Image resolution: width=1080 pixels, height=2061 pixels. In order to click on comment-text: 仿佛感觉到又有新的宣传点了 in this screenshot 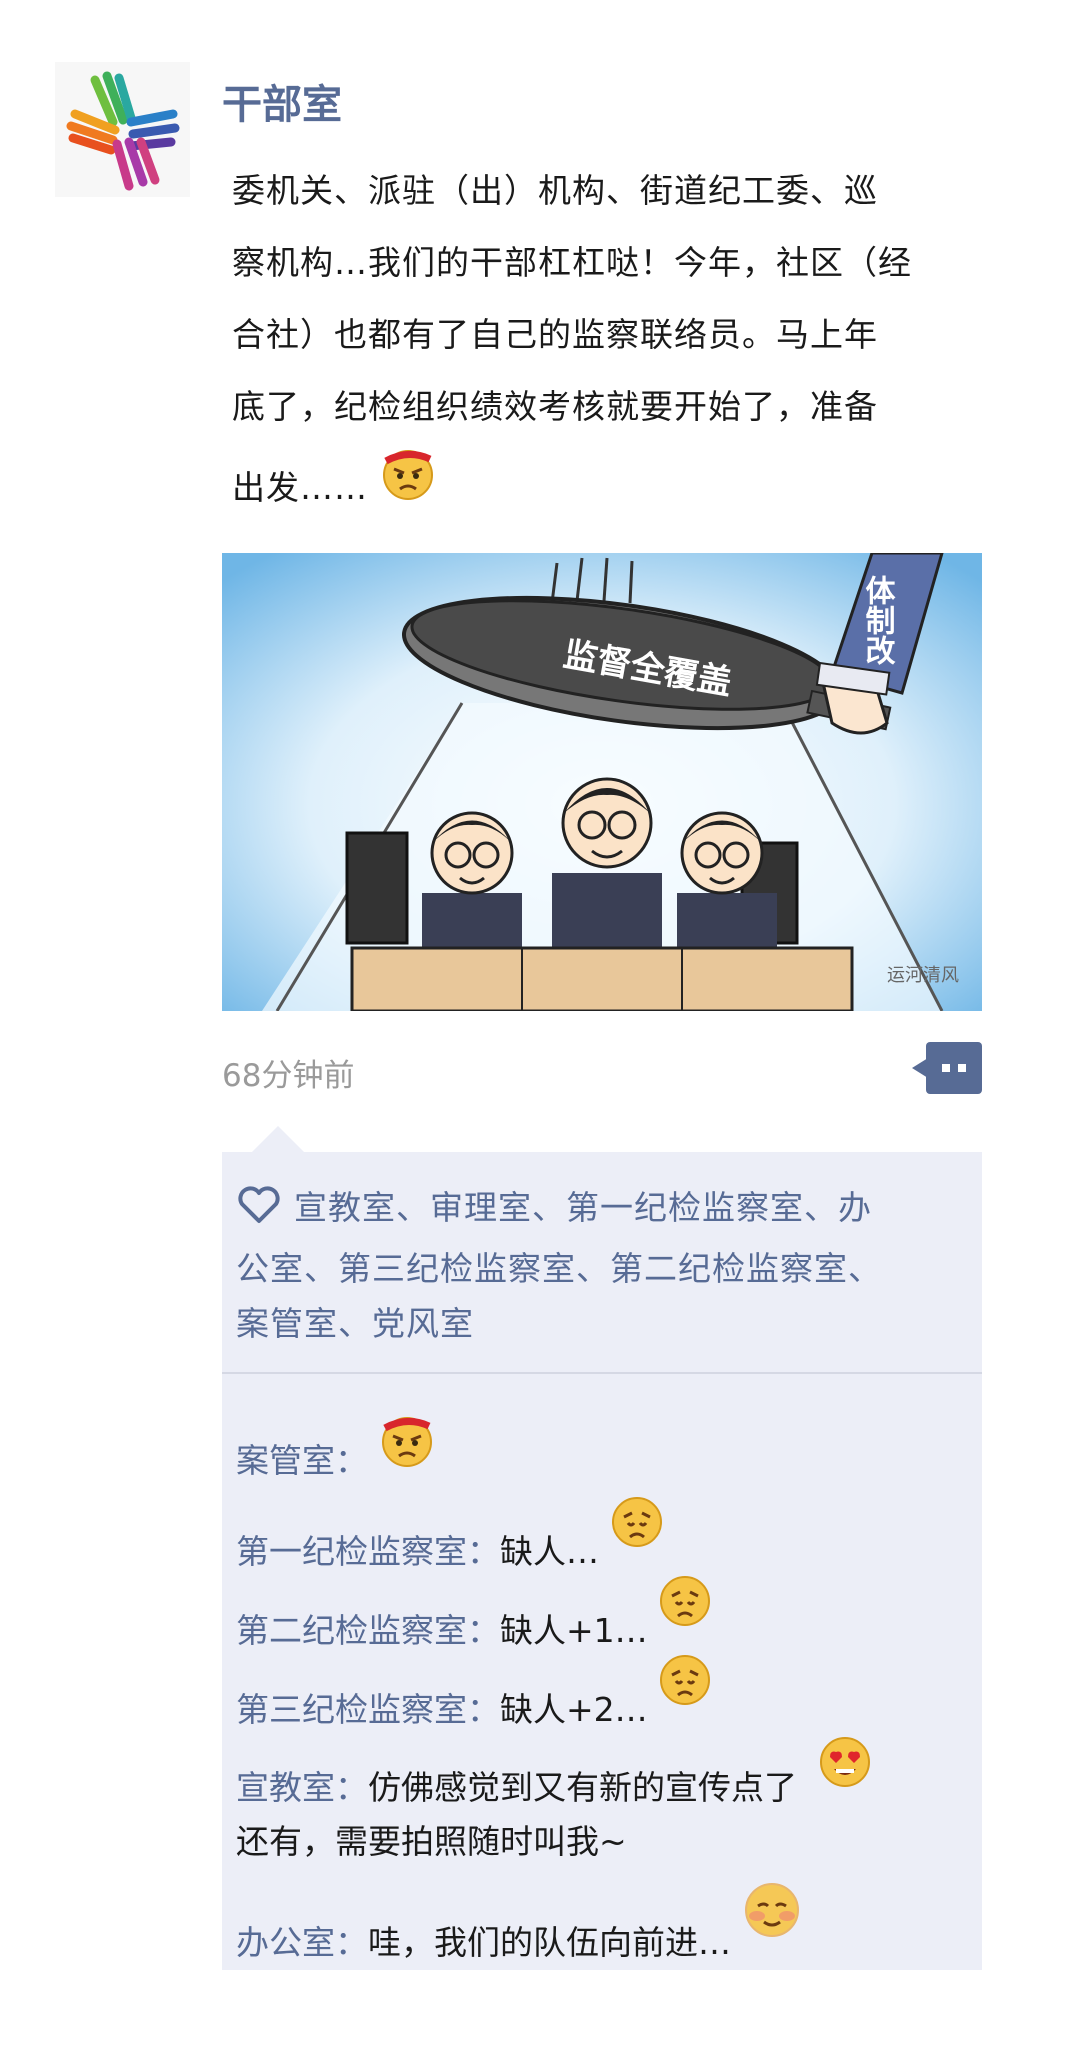, I will do `click(582, 1787)`.